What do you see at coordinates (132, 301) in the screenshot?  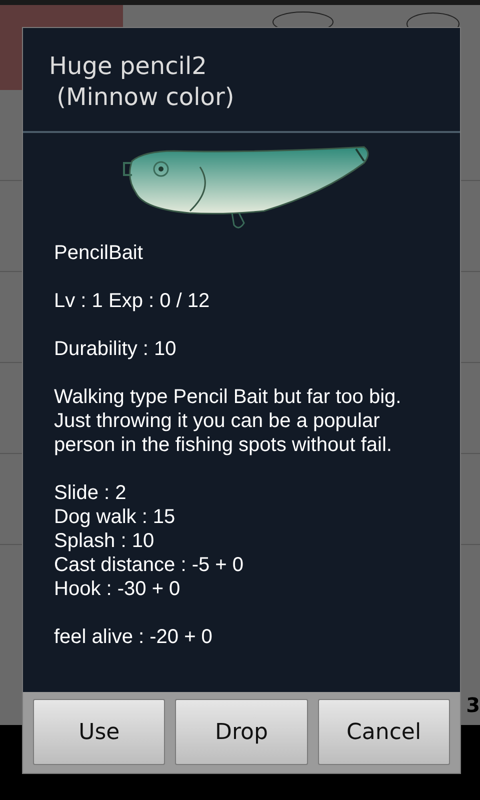 I see `info-text: Lv : 1 Exp : 0 / 12` at bounding box center [132, 301].